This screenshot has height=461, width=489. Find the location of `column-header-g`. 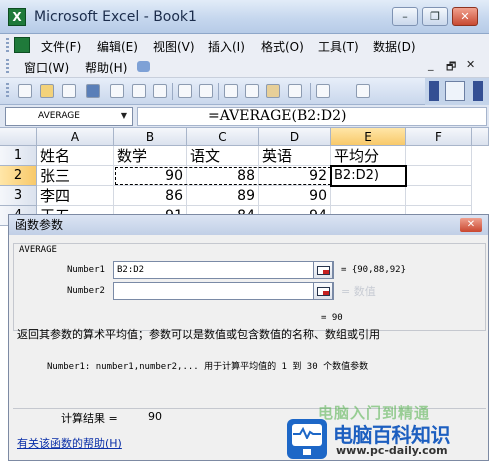

column-header-g is located at coordinates (480, 137).